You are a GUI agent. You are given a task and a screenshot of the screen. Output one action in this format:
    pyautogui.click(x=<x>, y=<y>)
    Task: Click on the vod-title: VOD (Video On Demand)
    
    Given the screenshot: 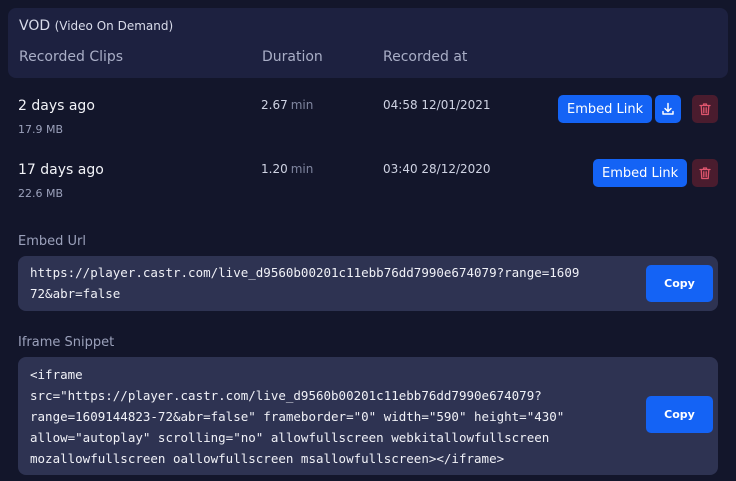 What is the action you would take?
    pyautogui.click(x=96, y=26)
    